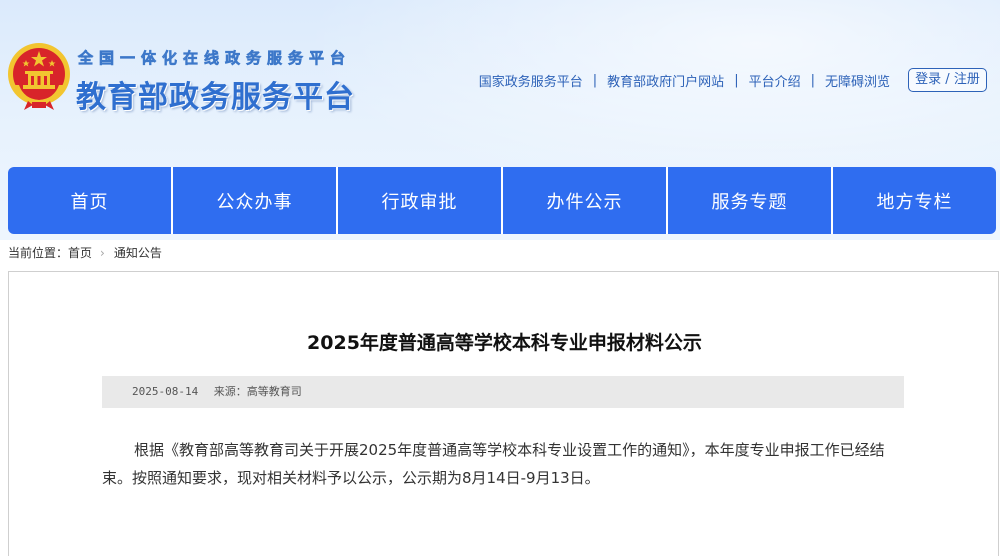 The image size is (1000, 556). I want to click on breadcrumb: 当前位置： 首页 › 通知公告, so click(85, 252).